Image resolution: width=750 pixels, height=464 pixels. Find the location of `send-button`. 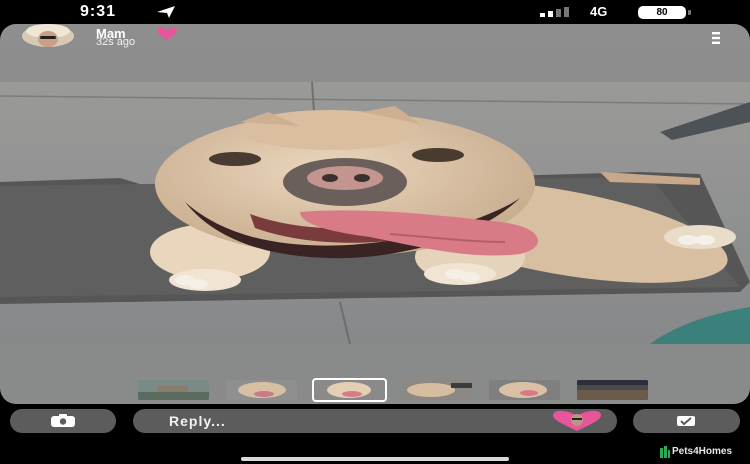

send-button is located at coordinates (686, 421).